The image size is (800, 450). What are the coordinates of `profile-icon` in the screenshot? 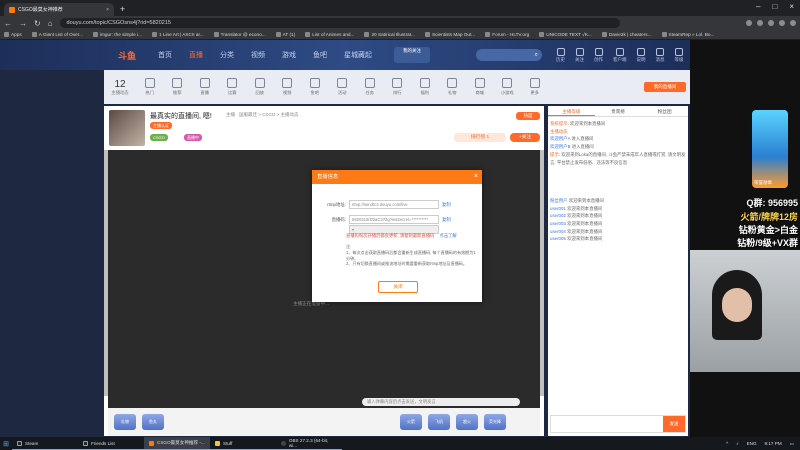 It's located at (782, 23).